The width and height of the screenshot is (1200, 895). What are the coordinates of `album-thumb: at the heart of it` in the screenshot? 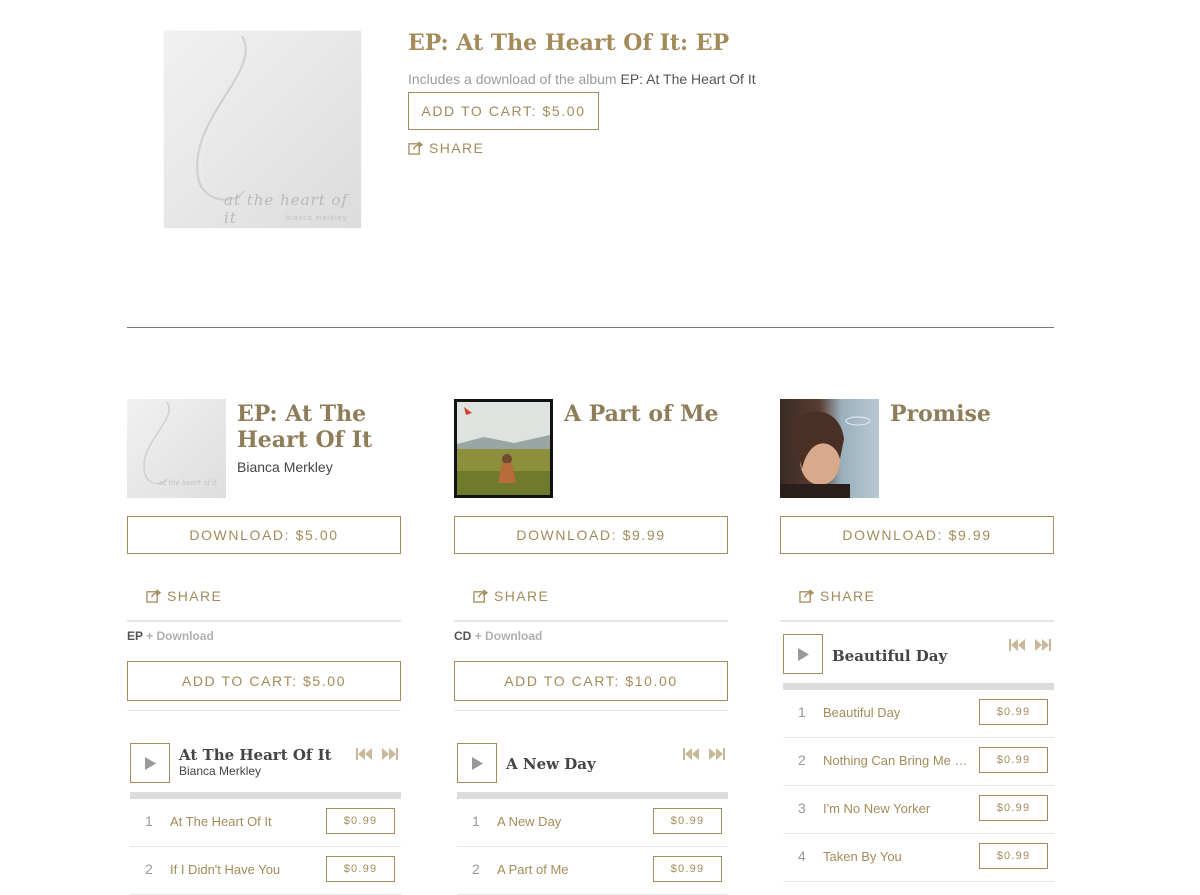 It's located at (176, 448).